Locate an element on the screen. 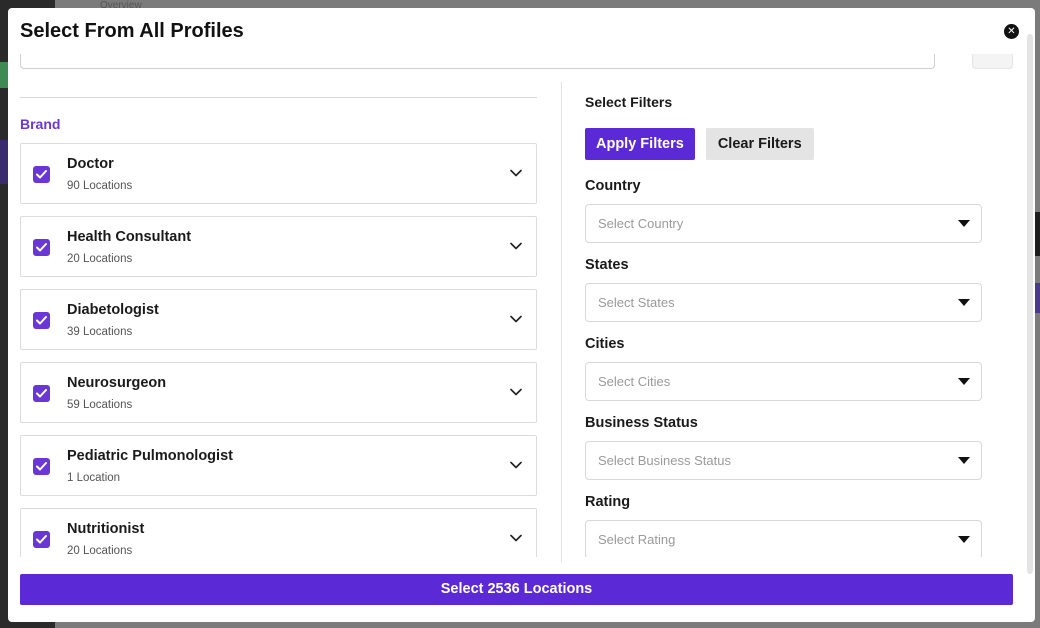 The image size is (1040, 628). brand-item: Pediatric Pulmonologist 1 Location is located at coordinates (278, 465).